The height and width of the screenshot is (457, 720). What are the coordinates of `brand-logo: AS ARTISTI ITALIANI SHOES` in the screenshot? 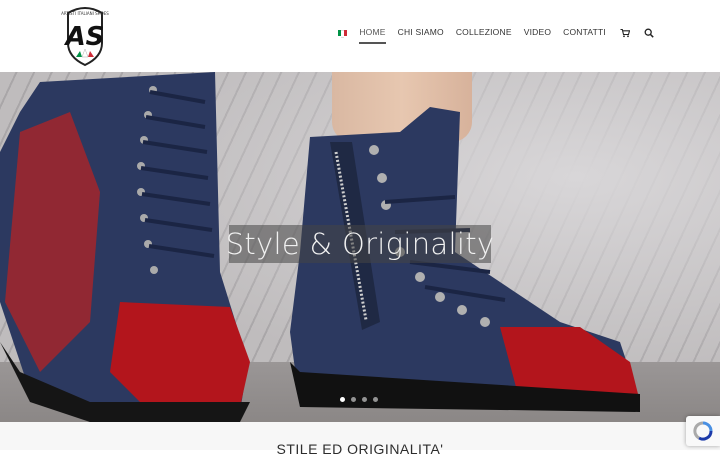 It's located at (85, 36).